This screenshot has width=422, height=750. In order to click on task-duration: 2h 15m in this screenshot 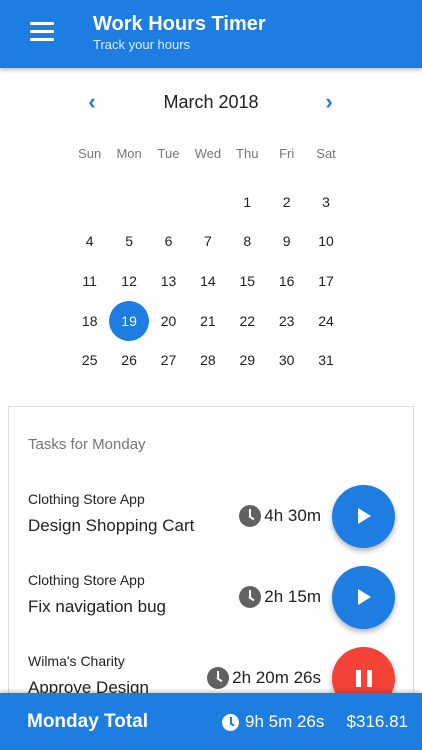, I will do `click(280, 597)`.